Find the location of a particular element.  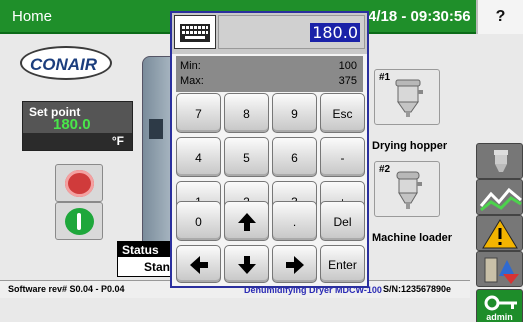

loader-icon is located at coordinates (409, 190).